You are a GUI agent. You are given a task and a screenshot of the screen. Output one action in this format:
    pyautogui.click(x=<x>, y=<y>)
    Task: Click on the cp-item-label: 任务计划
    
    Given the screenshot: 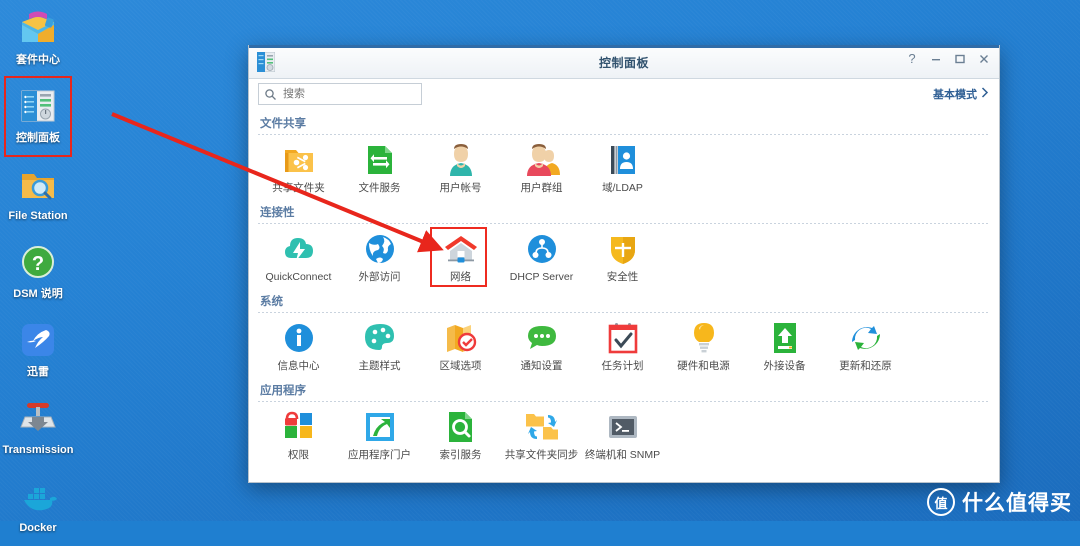 What is the action you would take?
    pyautogui.click(x=622, y=366)
    